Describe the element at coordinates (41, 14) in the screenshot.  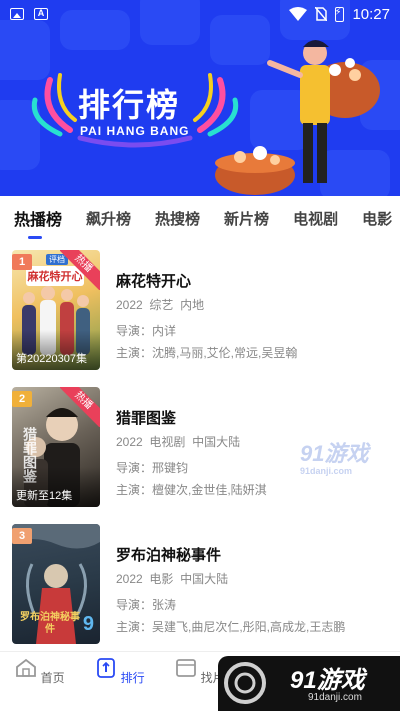
I see `text-notification-icon: A` at that location.